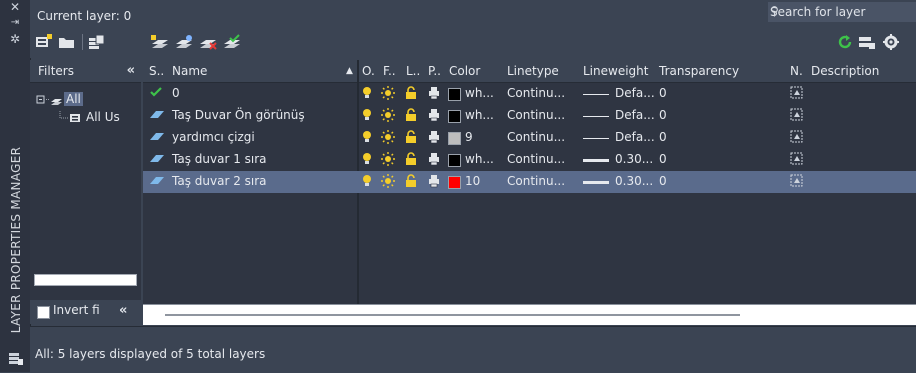 The height and width of the screenshot is (373, 916). Describe the element at coordinates (389, 71) in the screenshot. I see `column-freeze: F..` at that location.